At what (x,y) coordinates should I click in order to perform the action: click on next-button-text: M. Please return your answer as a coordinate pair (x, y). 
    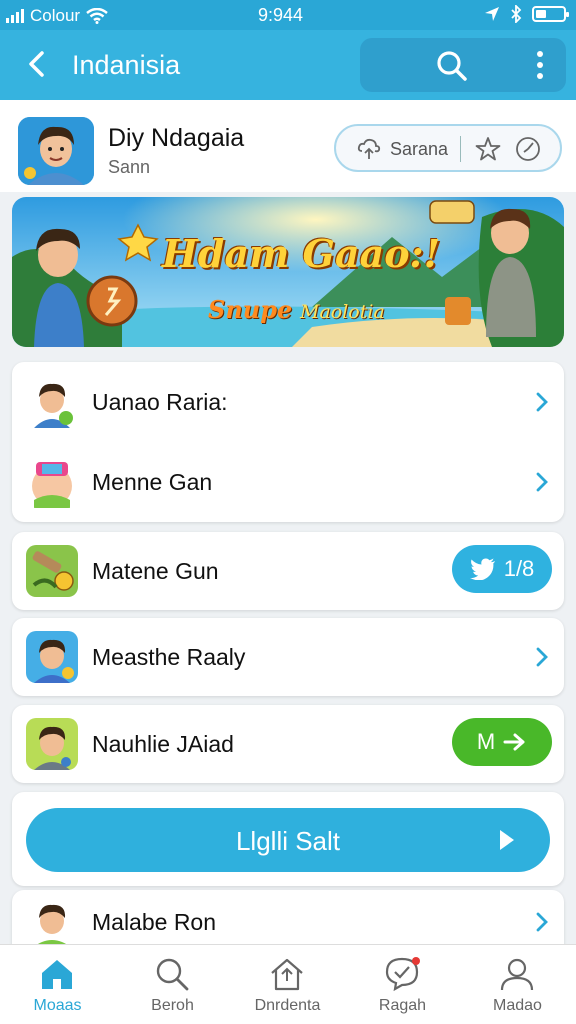
    Looking at the image, I should click on (486, 741).